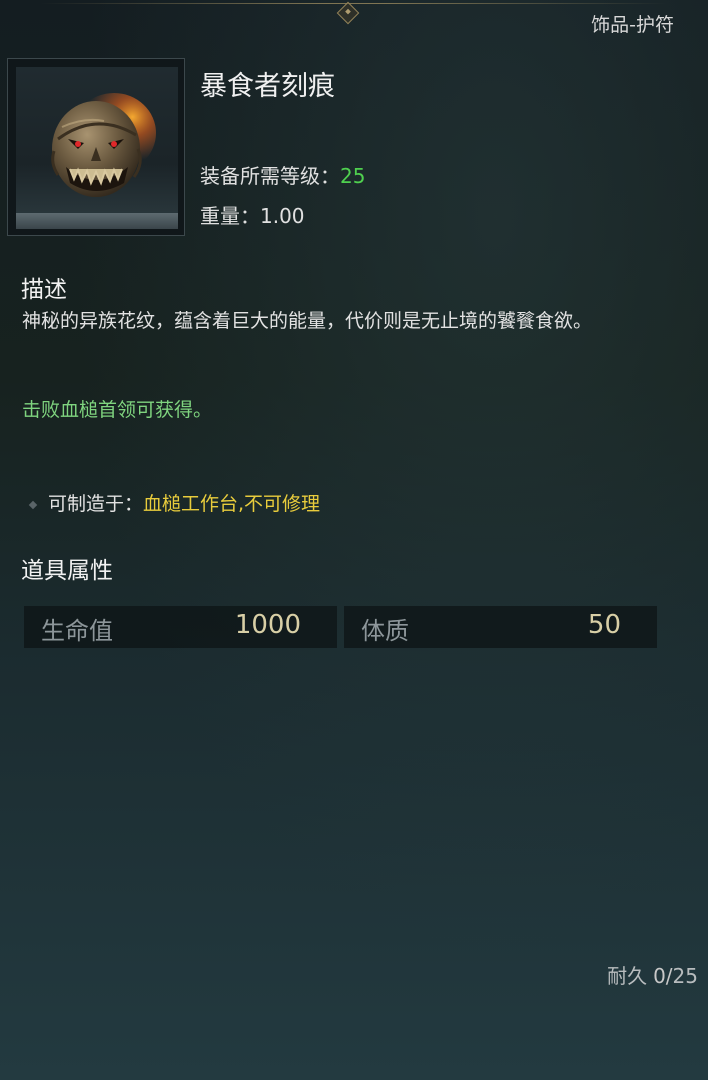  Describe the element at coordinates (117, 410) in the screenshot. I see `obtain-source-text: 击败血槌首领可获得。` at that location.